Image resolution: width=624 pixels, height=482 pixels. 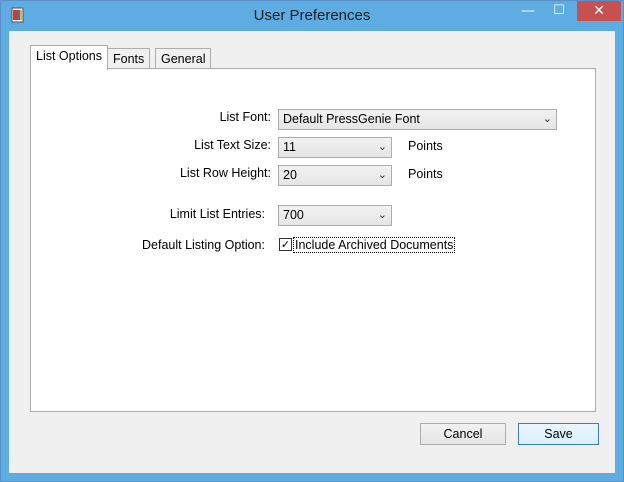 What do you see at coordinates (463, 434) in the screenshot?
I see `cancel-button: Cancel` at bounding box center [463, 434].